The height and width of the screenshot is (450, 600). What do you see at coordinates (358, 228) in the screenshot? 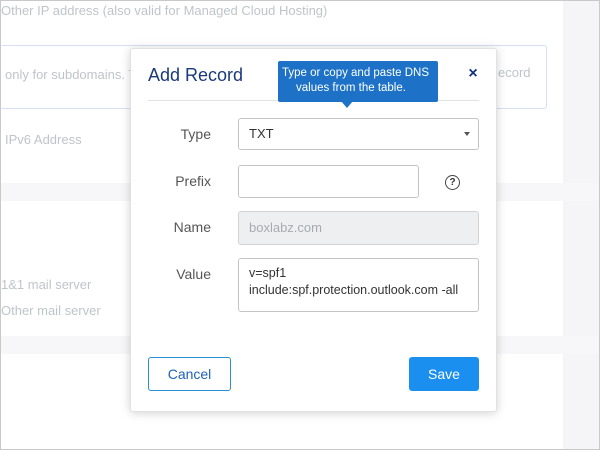
I see `name-input: boxlabz.com` at bounding box center [358, 228].